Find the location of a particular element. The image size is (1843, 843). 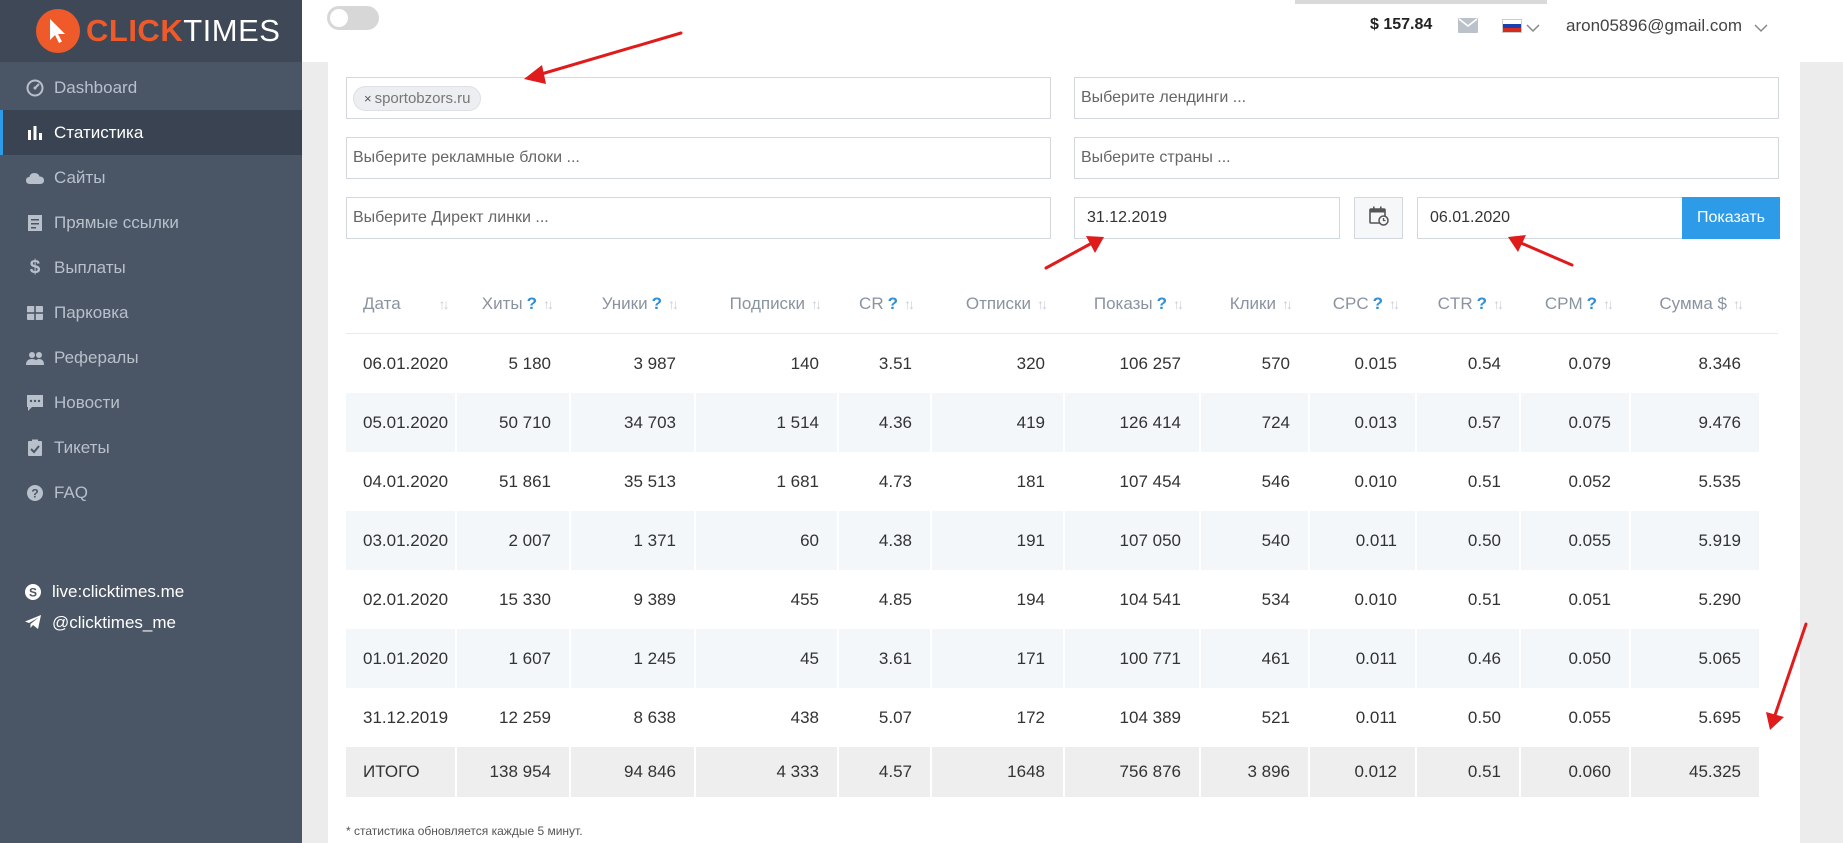

telegram-link: @clicktimes_me is located at coordinates (104, 622).